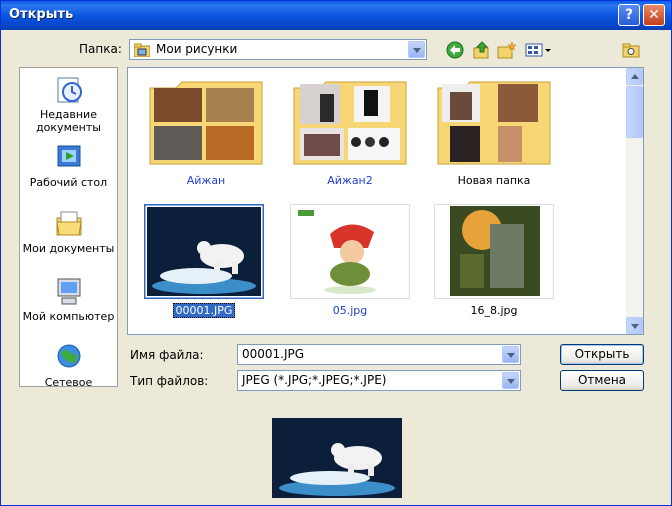 The height and width of the screenshot is (506, 672). I want to click on scroll-up-button, so click(634, 76).